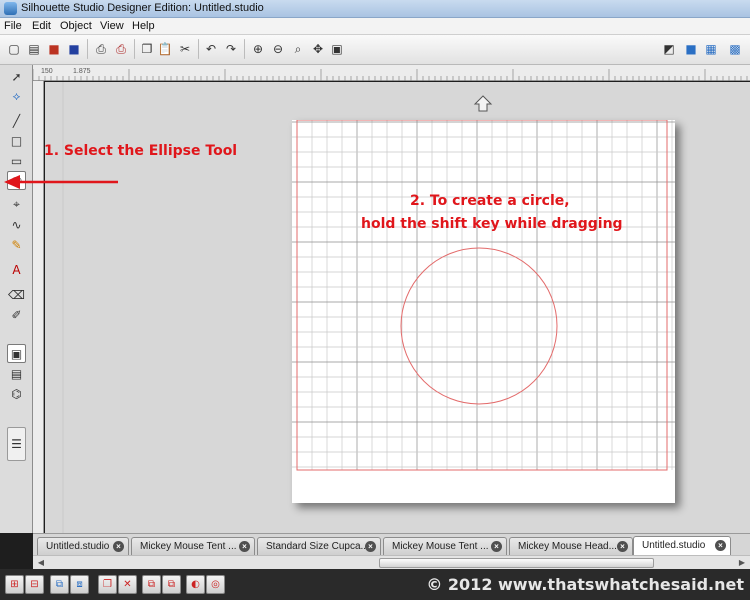 Image resolution: width=750 pixels, height=600 pixels. Describe the element at coordinates (34, 584) in the screenshot. I see `ungroup-icon: ⊟` at that location.